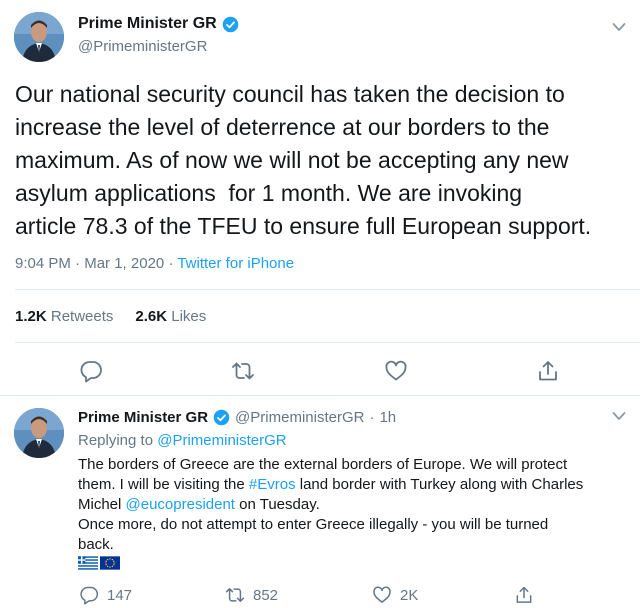 The height and width of the screenshot is (608, 640). Describe the element at coordinates (151, 316) in the screenshot. I see `likes-count: 2.6K` at that location.